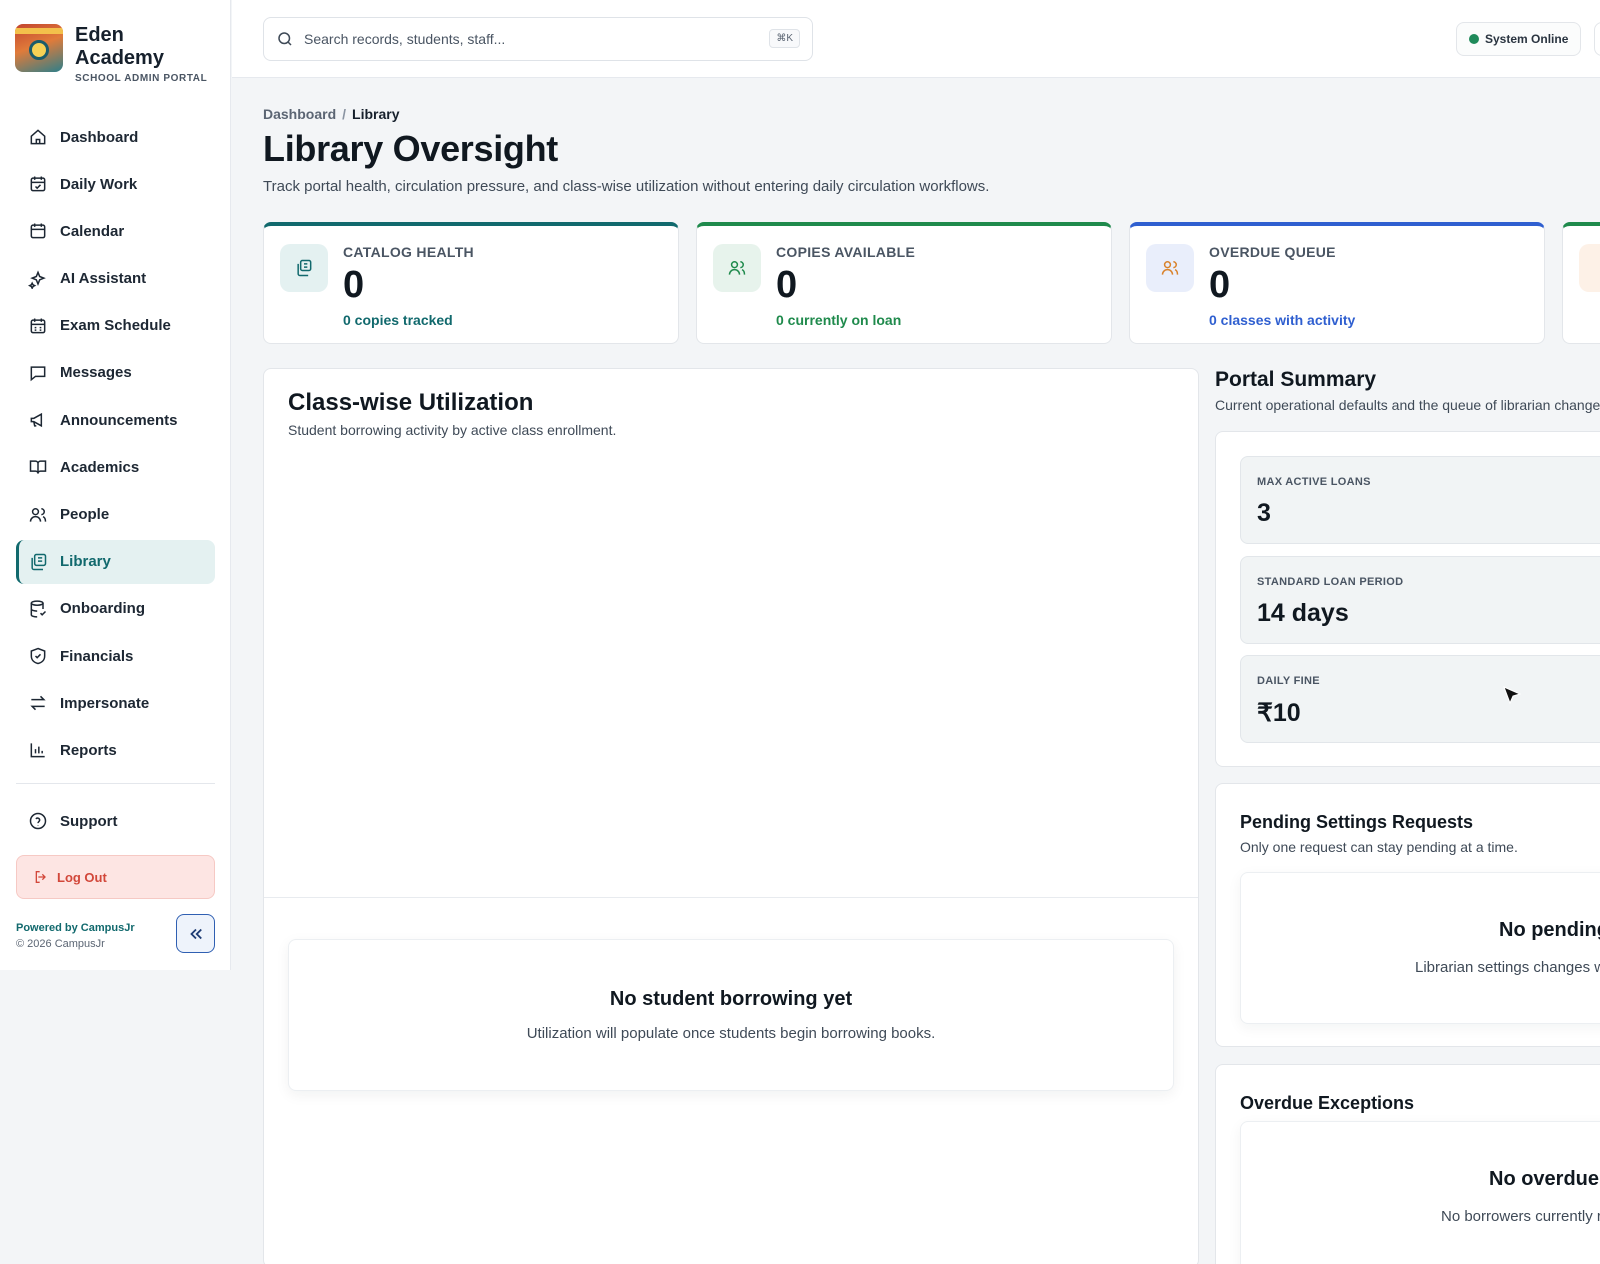 The image size is (1600, 1264). I want to click on sidebar-item-dashboard: Dashboard, so click(115, 137).